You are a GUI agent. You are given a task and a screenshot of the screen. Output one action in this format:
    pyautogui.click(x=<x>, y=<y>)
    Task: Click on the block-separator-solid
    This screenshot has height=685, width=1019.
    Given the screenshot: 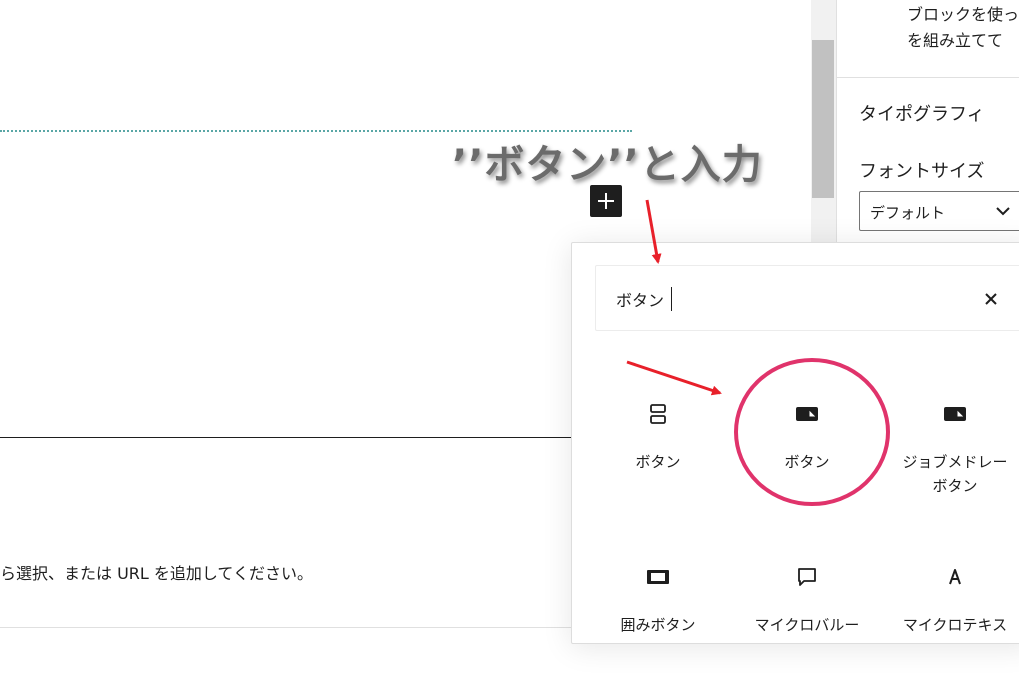 What is the action you would take?
    pyautogui.click(x=287, y=437)
    